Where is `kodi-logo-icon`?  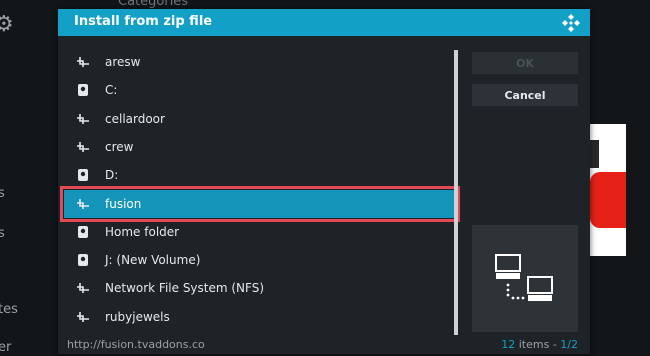 kodi-logo-icon is located at coordinates (571, 23).